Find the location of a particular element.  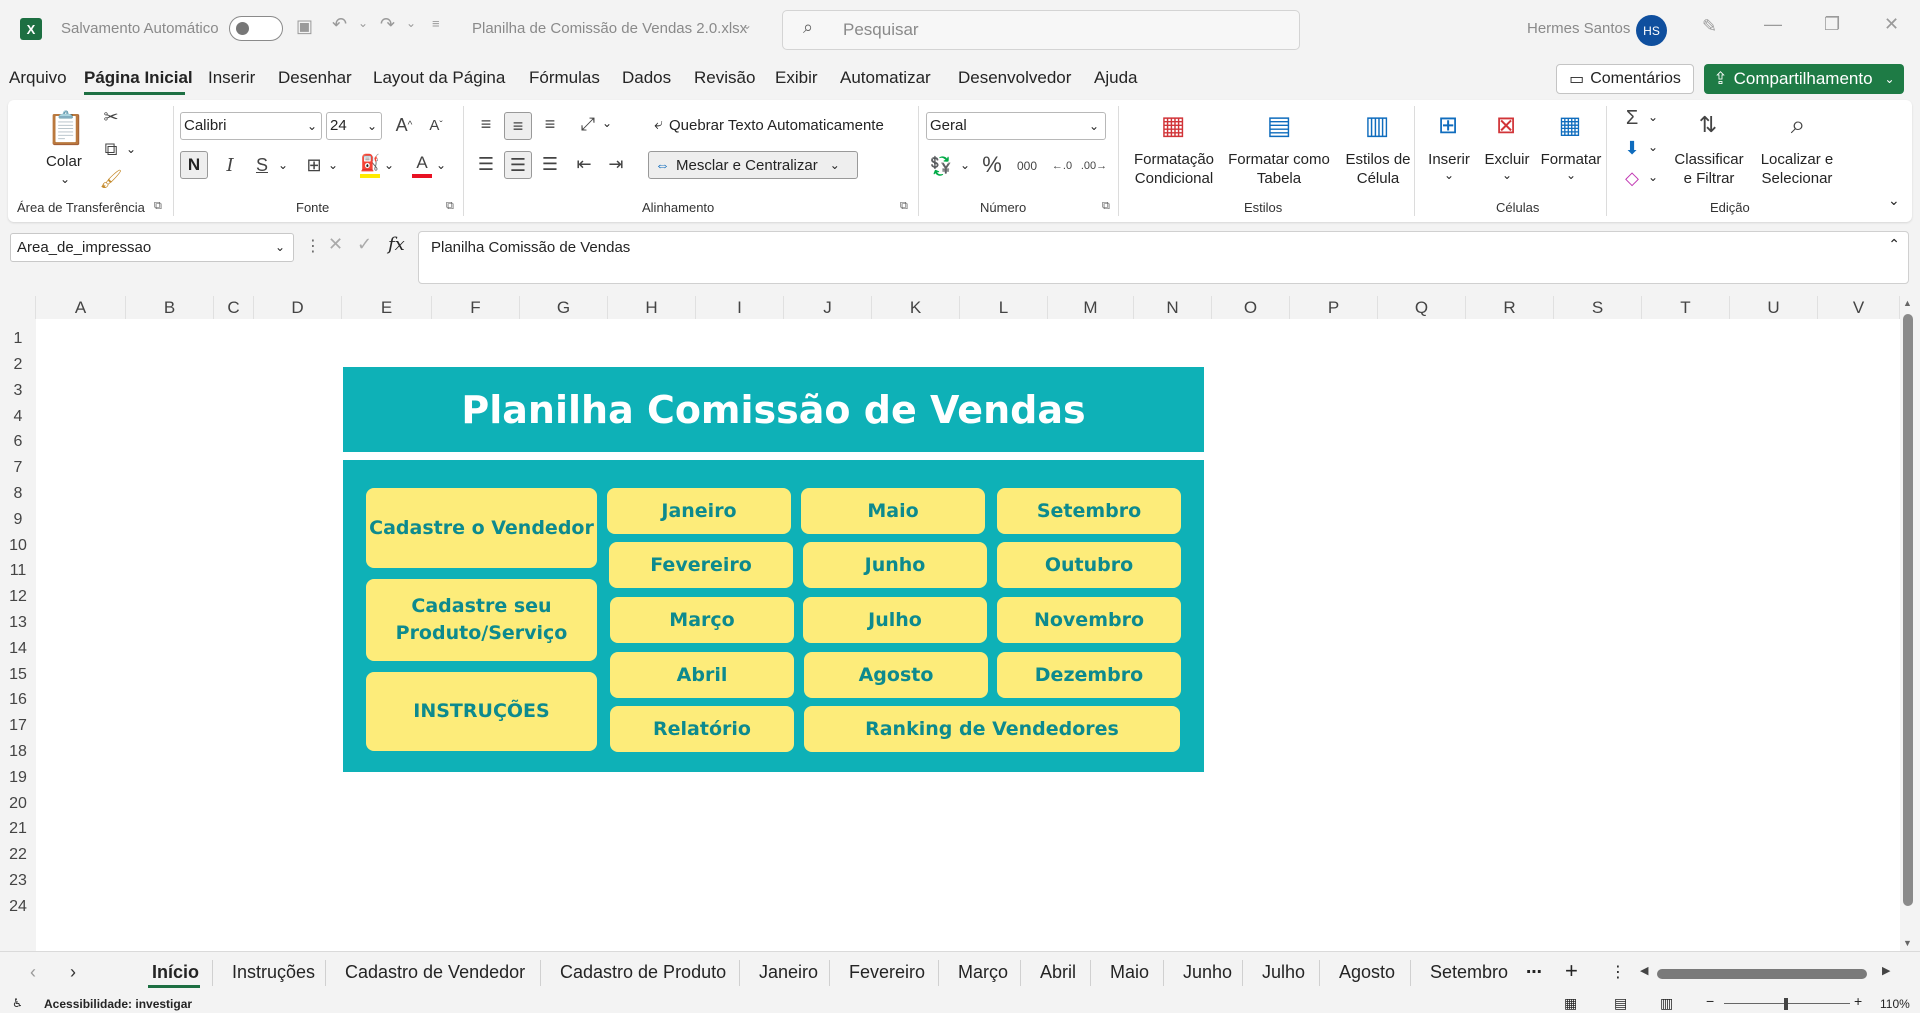

column-header: G is located at coordinates (564, 307).